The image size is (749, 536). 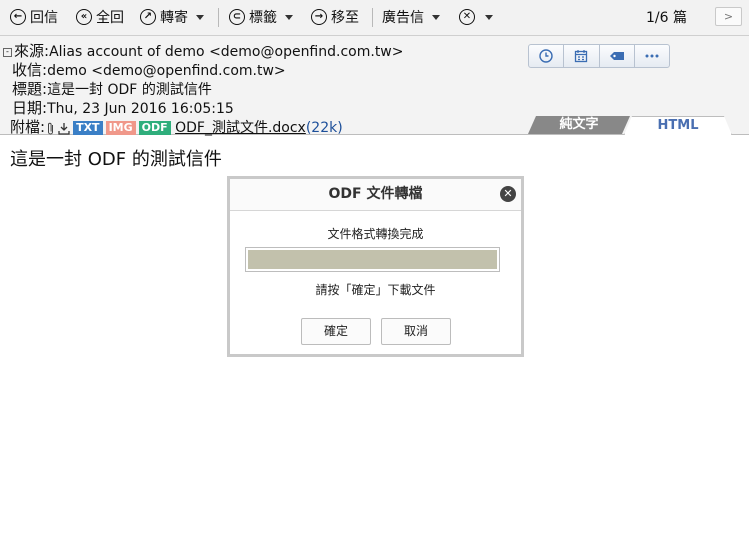 I want to click on progress-fill, so click(x=372, y=259).